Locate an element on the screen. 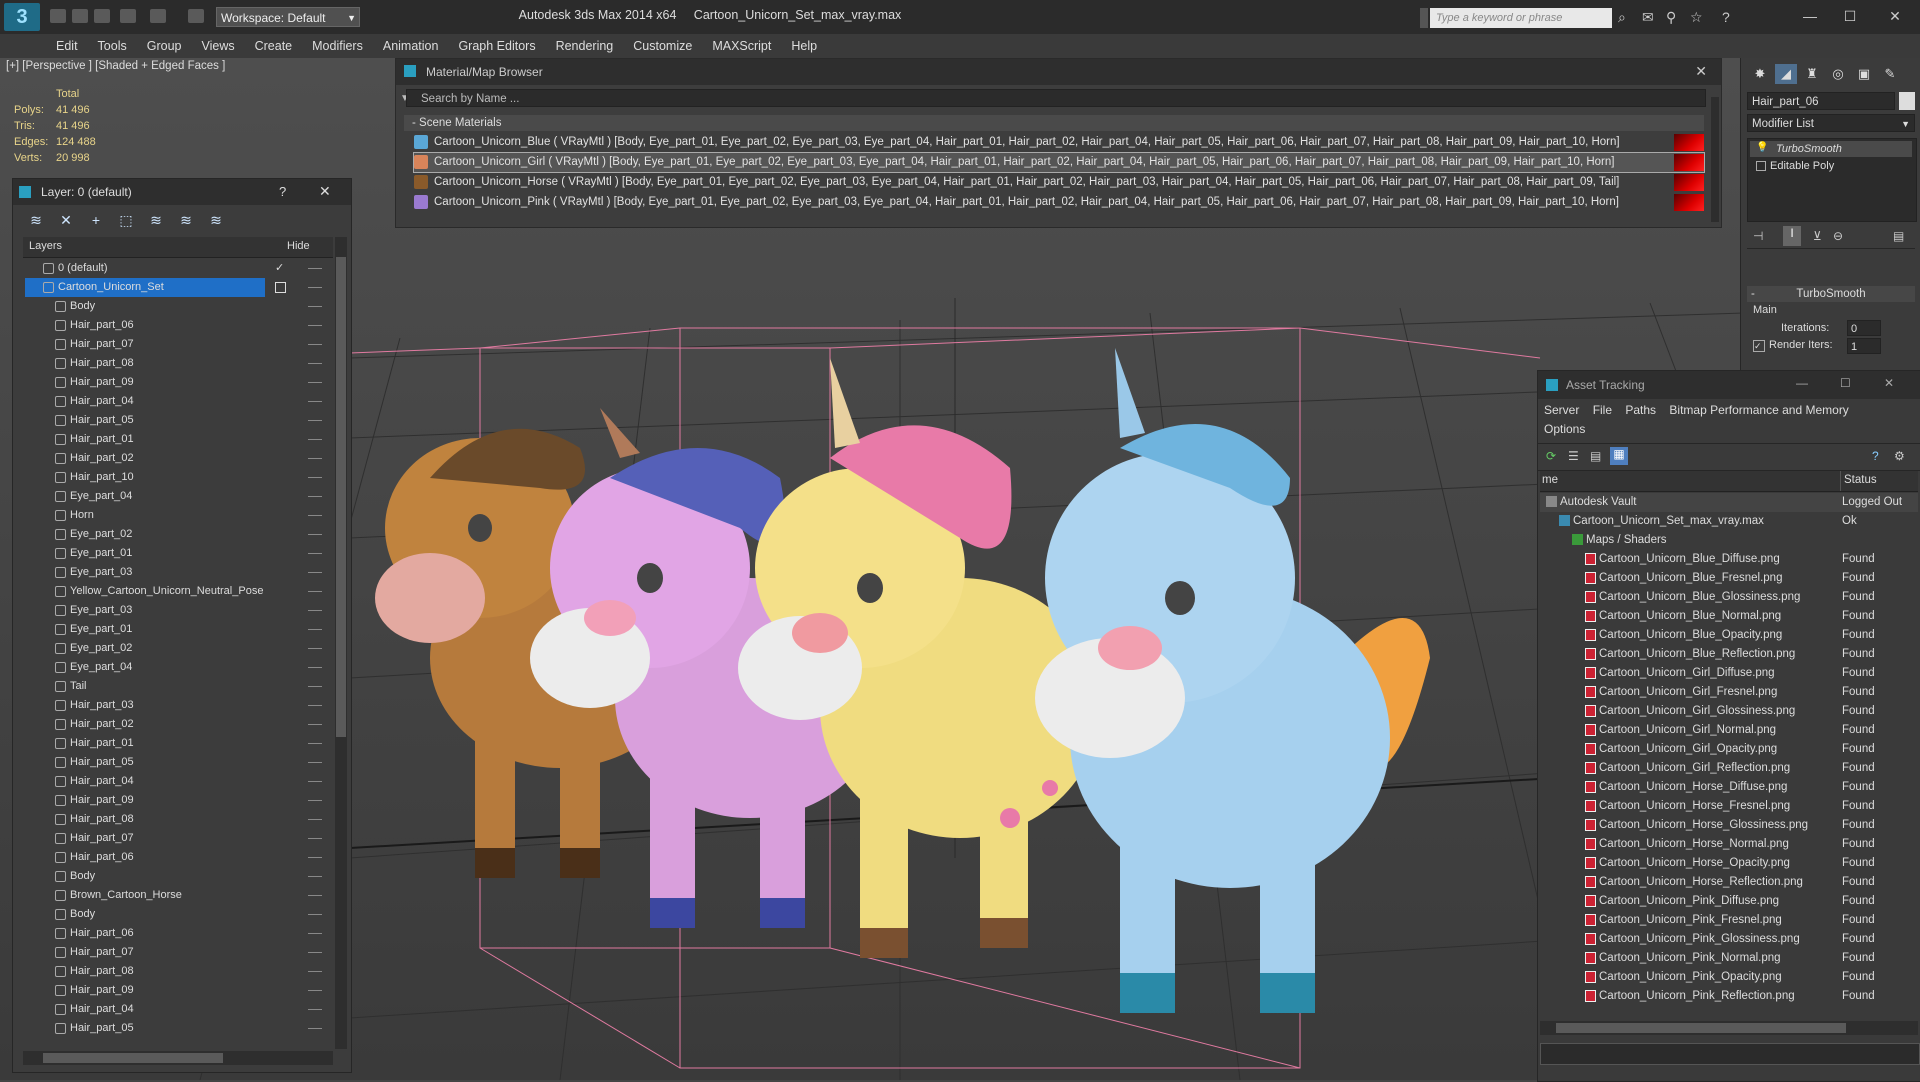  name-column-header: me is located at coordinates (1550, 480).